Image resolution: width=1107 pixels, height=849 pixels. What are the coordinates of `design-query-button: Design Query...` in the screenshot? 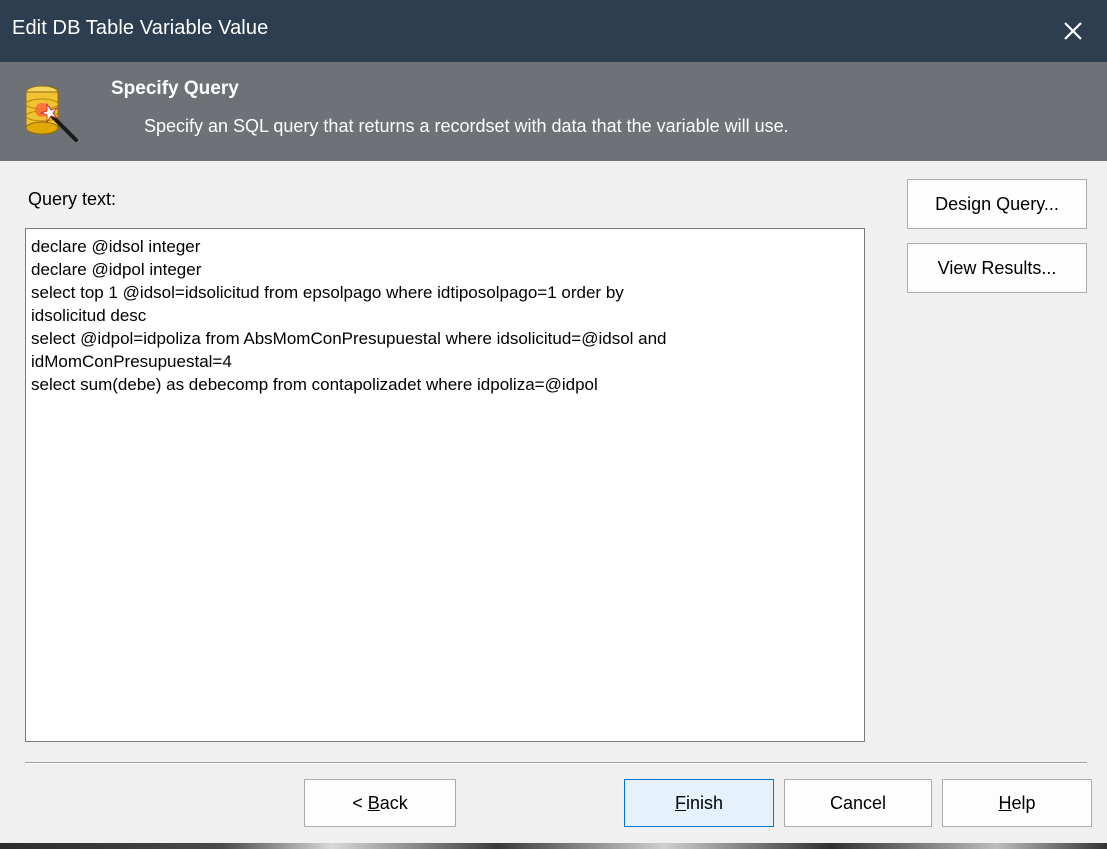 It's located at (997, 204).